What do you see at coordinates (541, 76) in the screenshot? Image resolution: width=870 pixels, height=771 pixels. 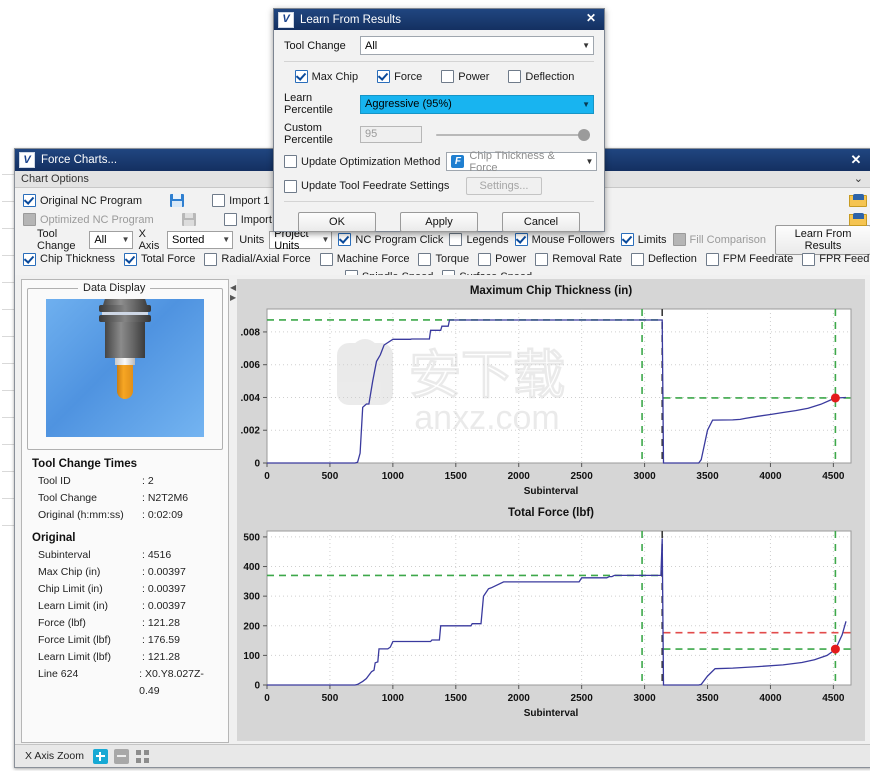 I see `checkbox-learn-deflection: Deflection` at bounding box center [541, 76].